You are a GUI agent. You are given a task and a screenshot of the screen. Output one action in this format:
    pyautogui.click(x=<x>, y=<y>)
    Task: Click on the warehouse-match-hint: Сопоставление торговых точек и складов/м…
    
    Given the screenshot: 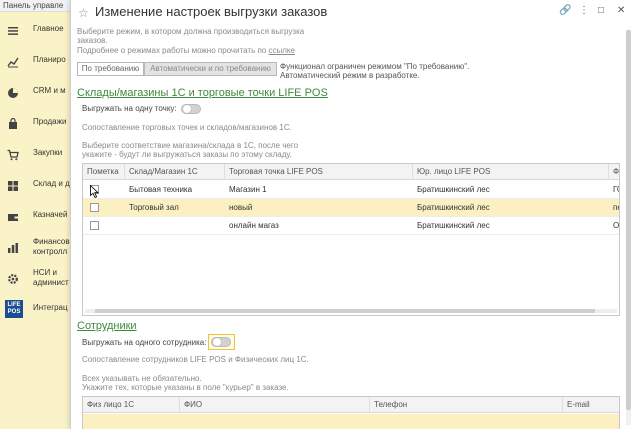 What is the action you would take?
    pyautogui.click(x=187, y=127)
    